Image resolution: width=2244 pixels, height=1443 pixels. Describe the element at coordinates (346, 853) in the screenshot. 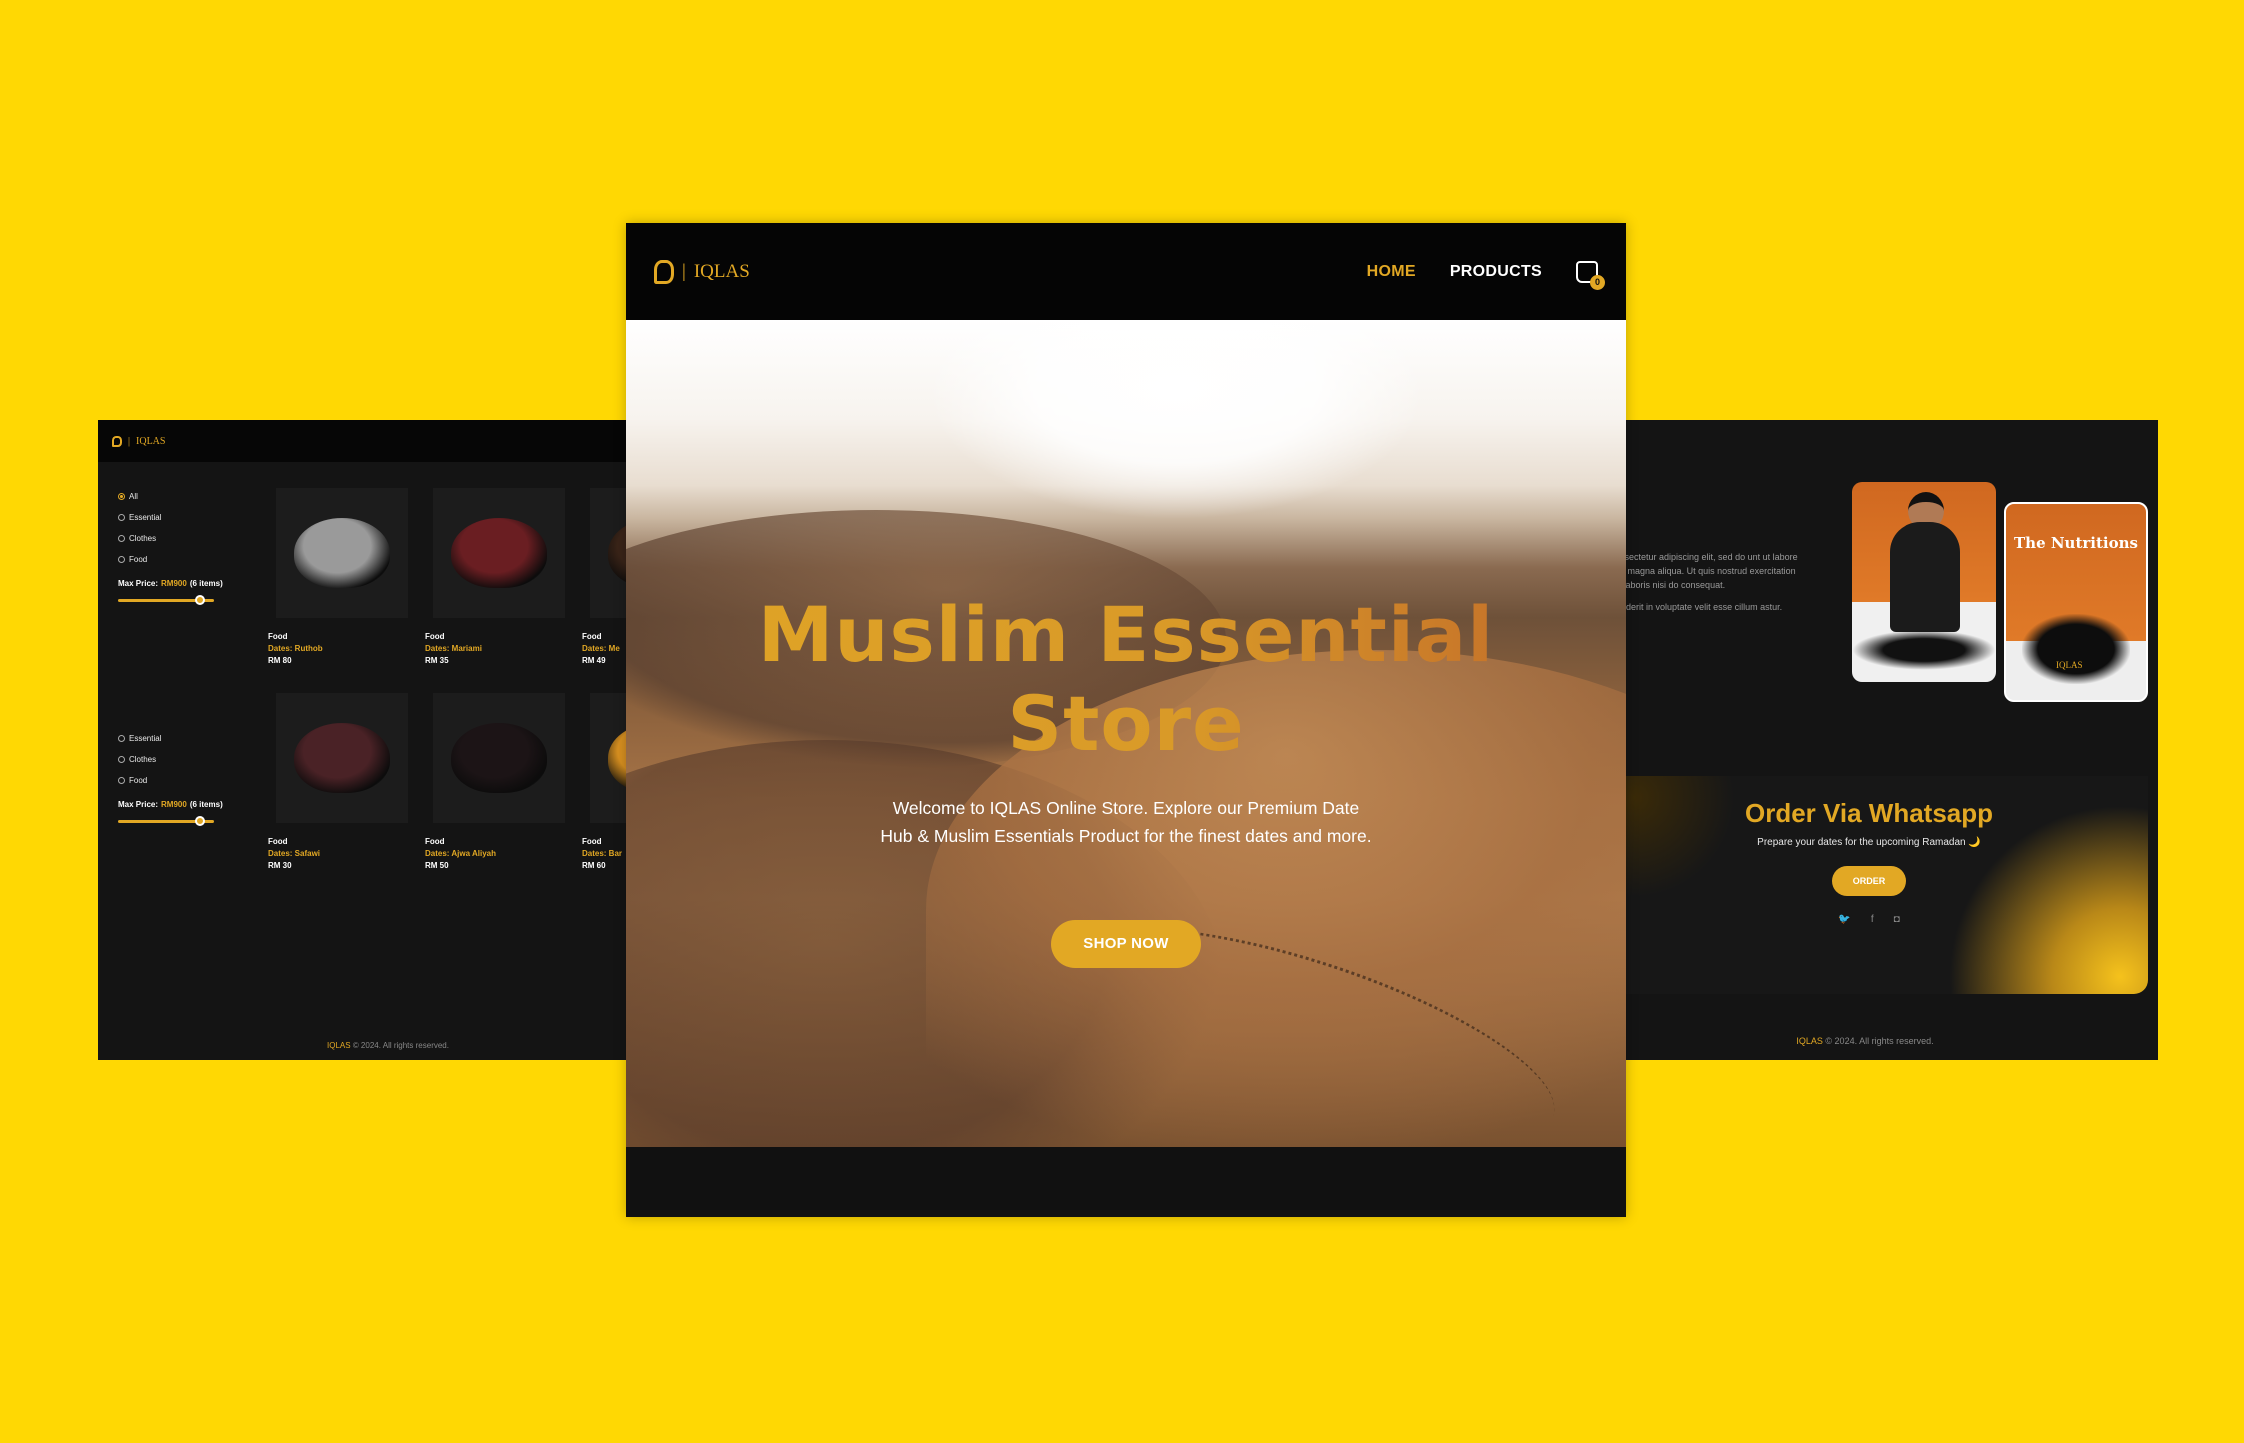

I see `product-name: Dates: Safawi` at that location.